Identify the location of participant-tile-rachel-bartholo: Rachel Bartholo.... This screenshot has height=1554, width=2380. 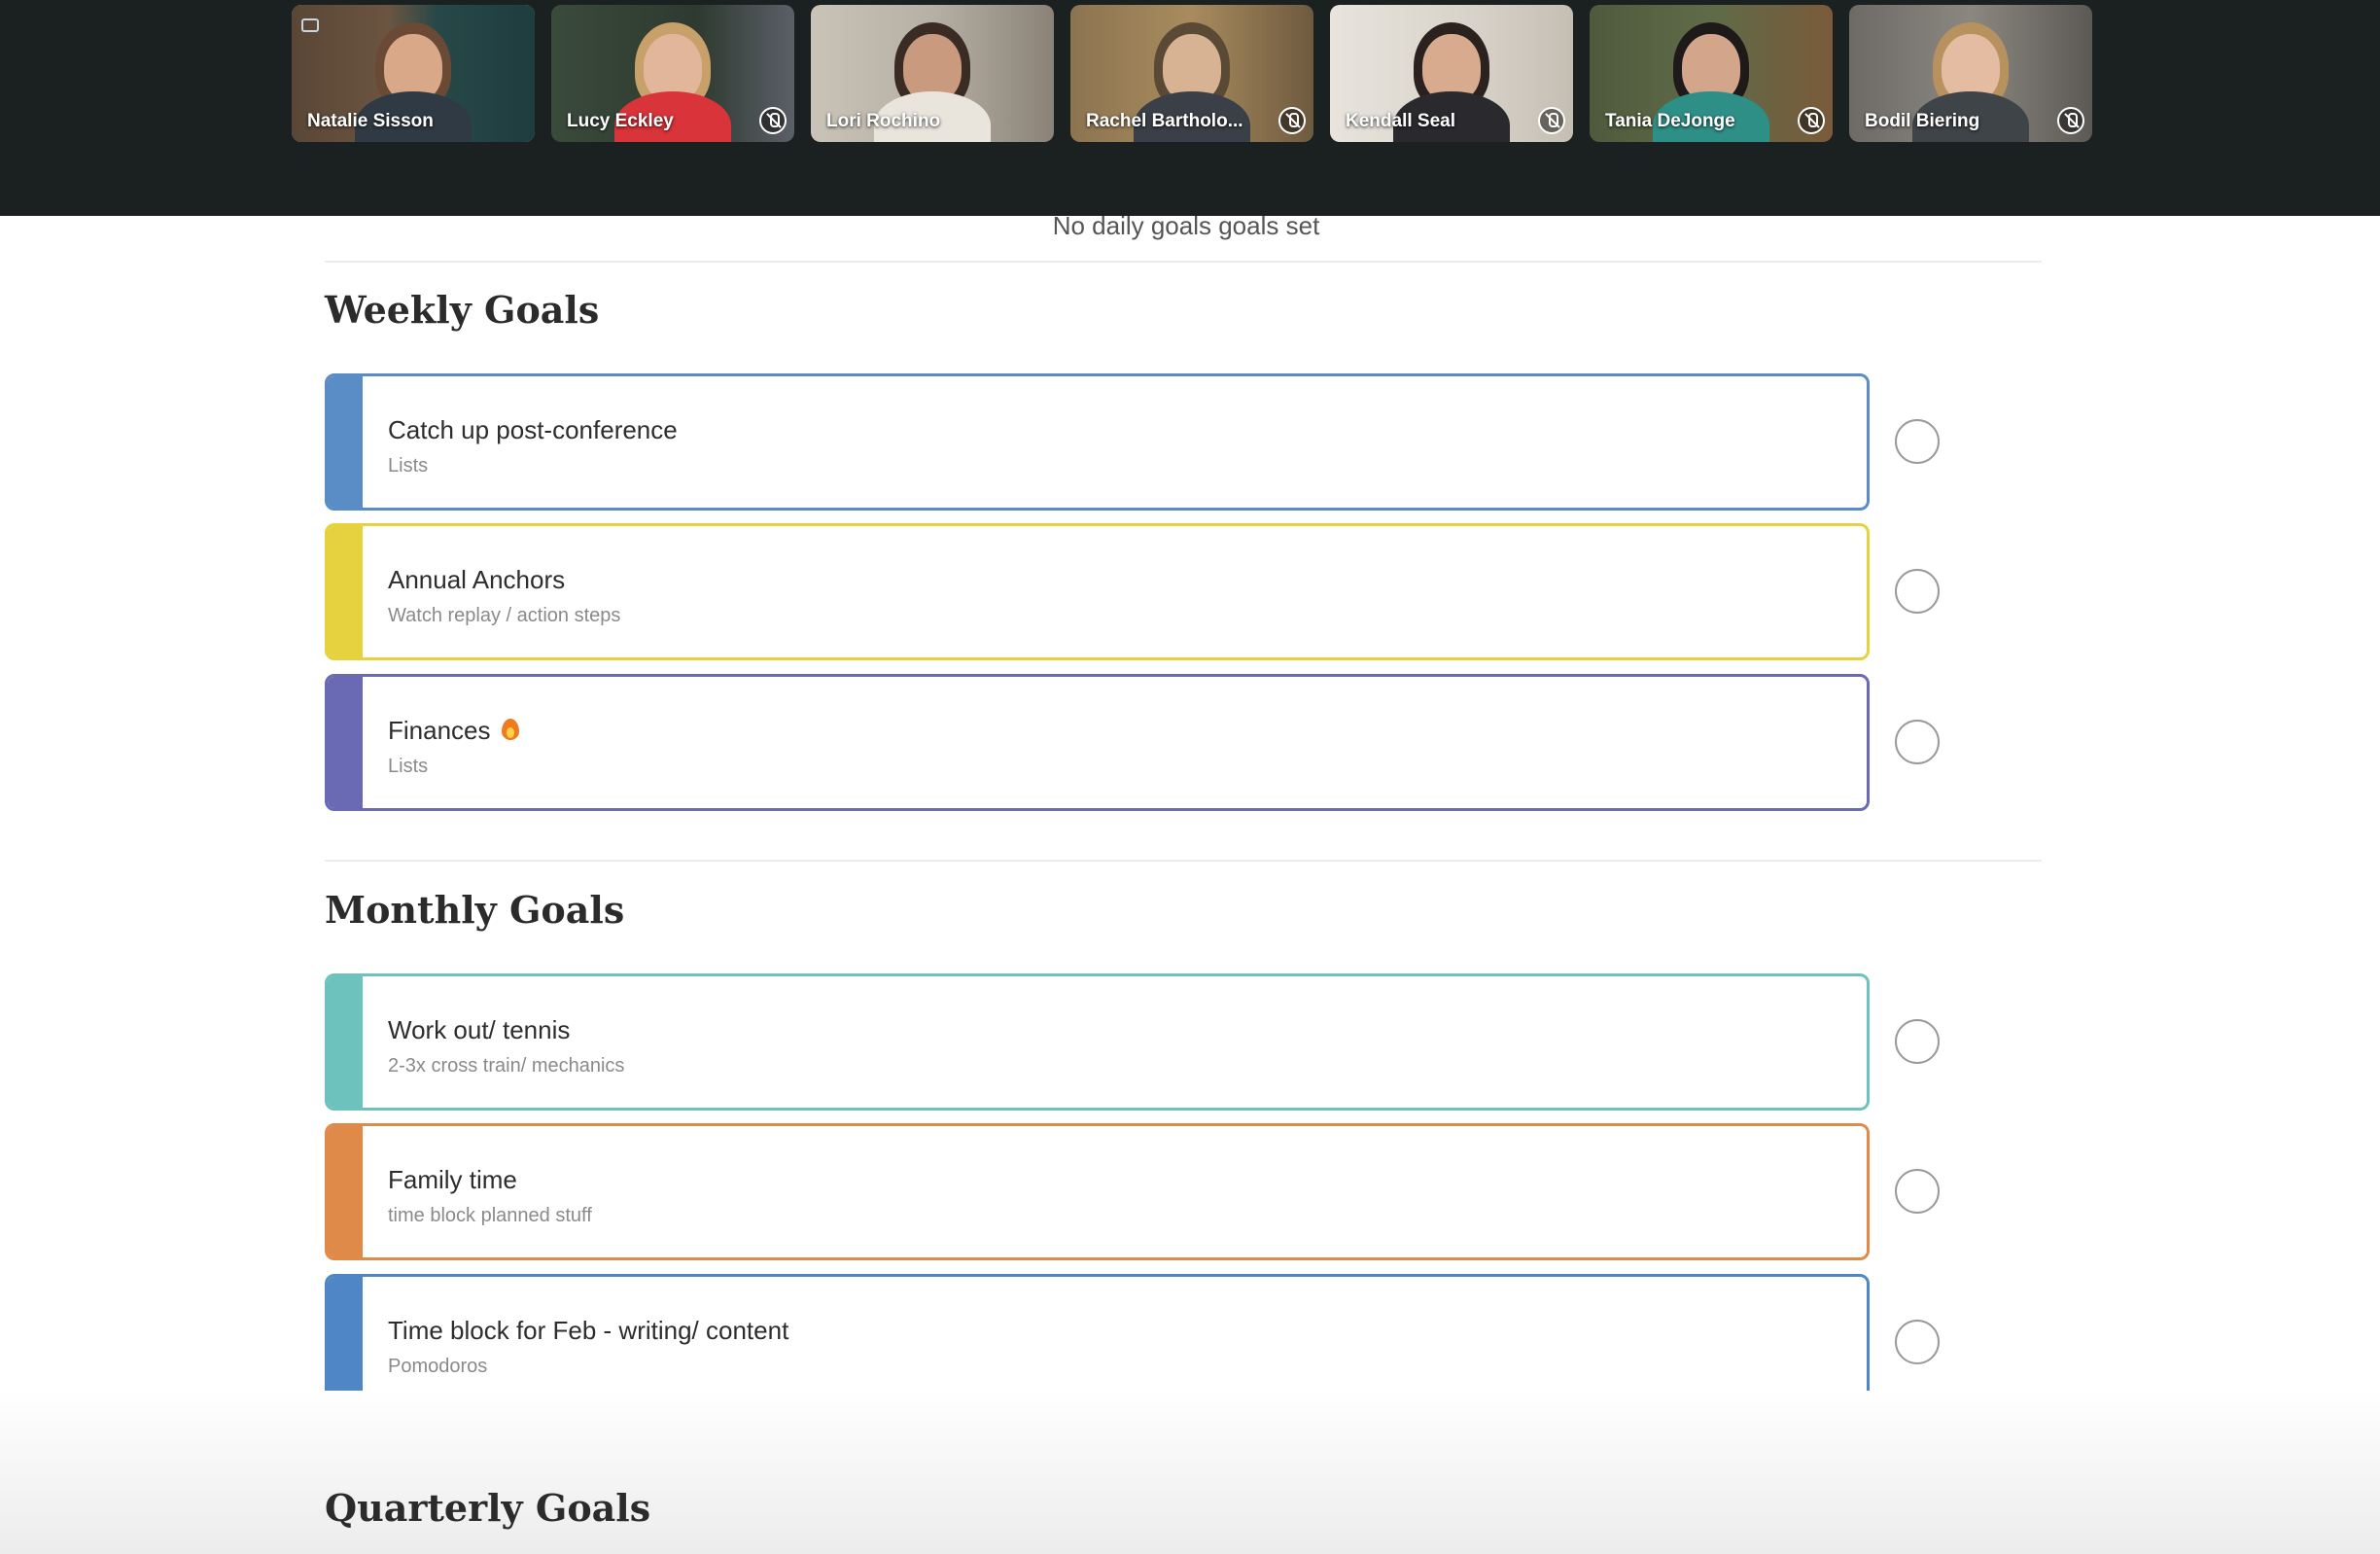
(1191, 74).